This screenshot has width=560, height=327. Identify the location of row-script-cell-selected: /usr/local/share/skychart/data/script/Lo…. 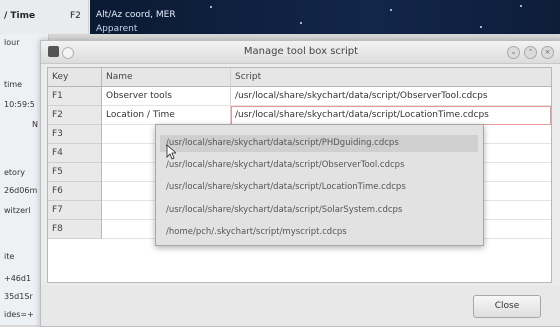
(391, 115).